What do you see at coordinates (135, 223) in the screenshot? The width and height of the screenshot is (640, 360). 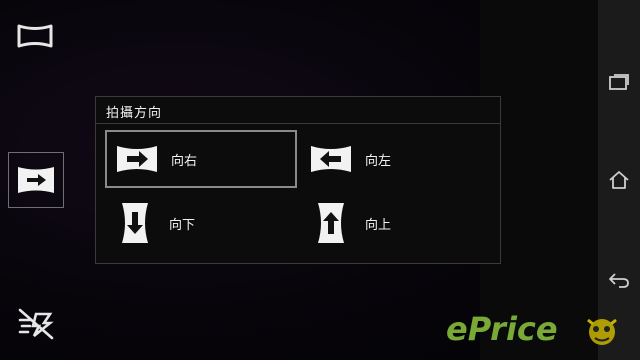 I see `arrow-down-icon` at bounding box center [135, 223].